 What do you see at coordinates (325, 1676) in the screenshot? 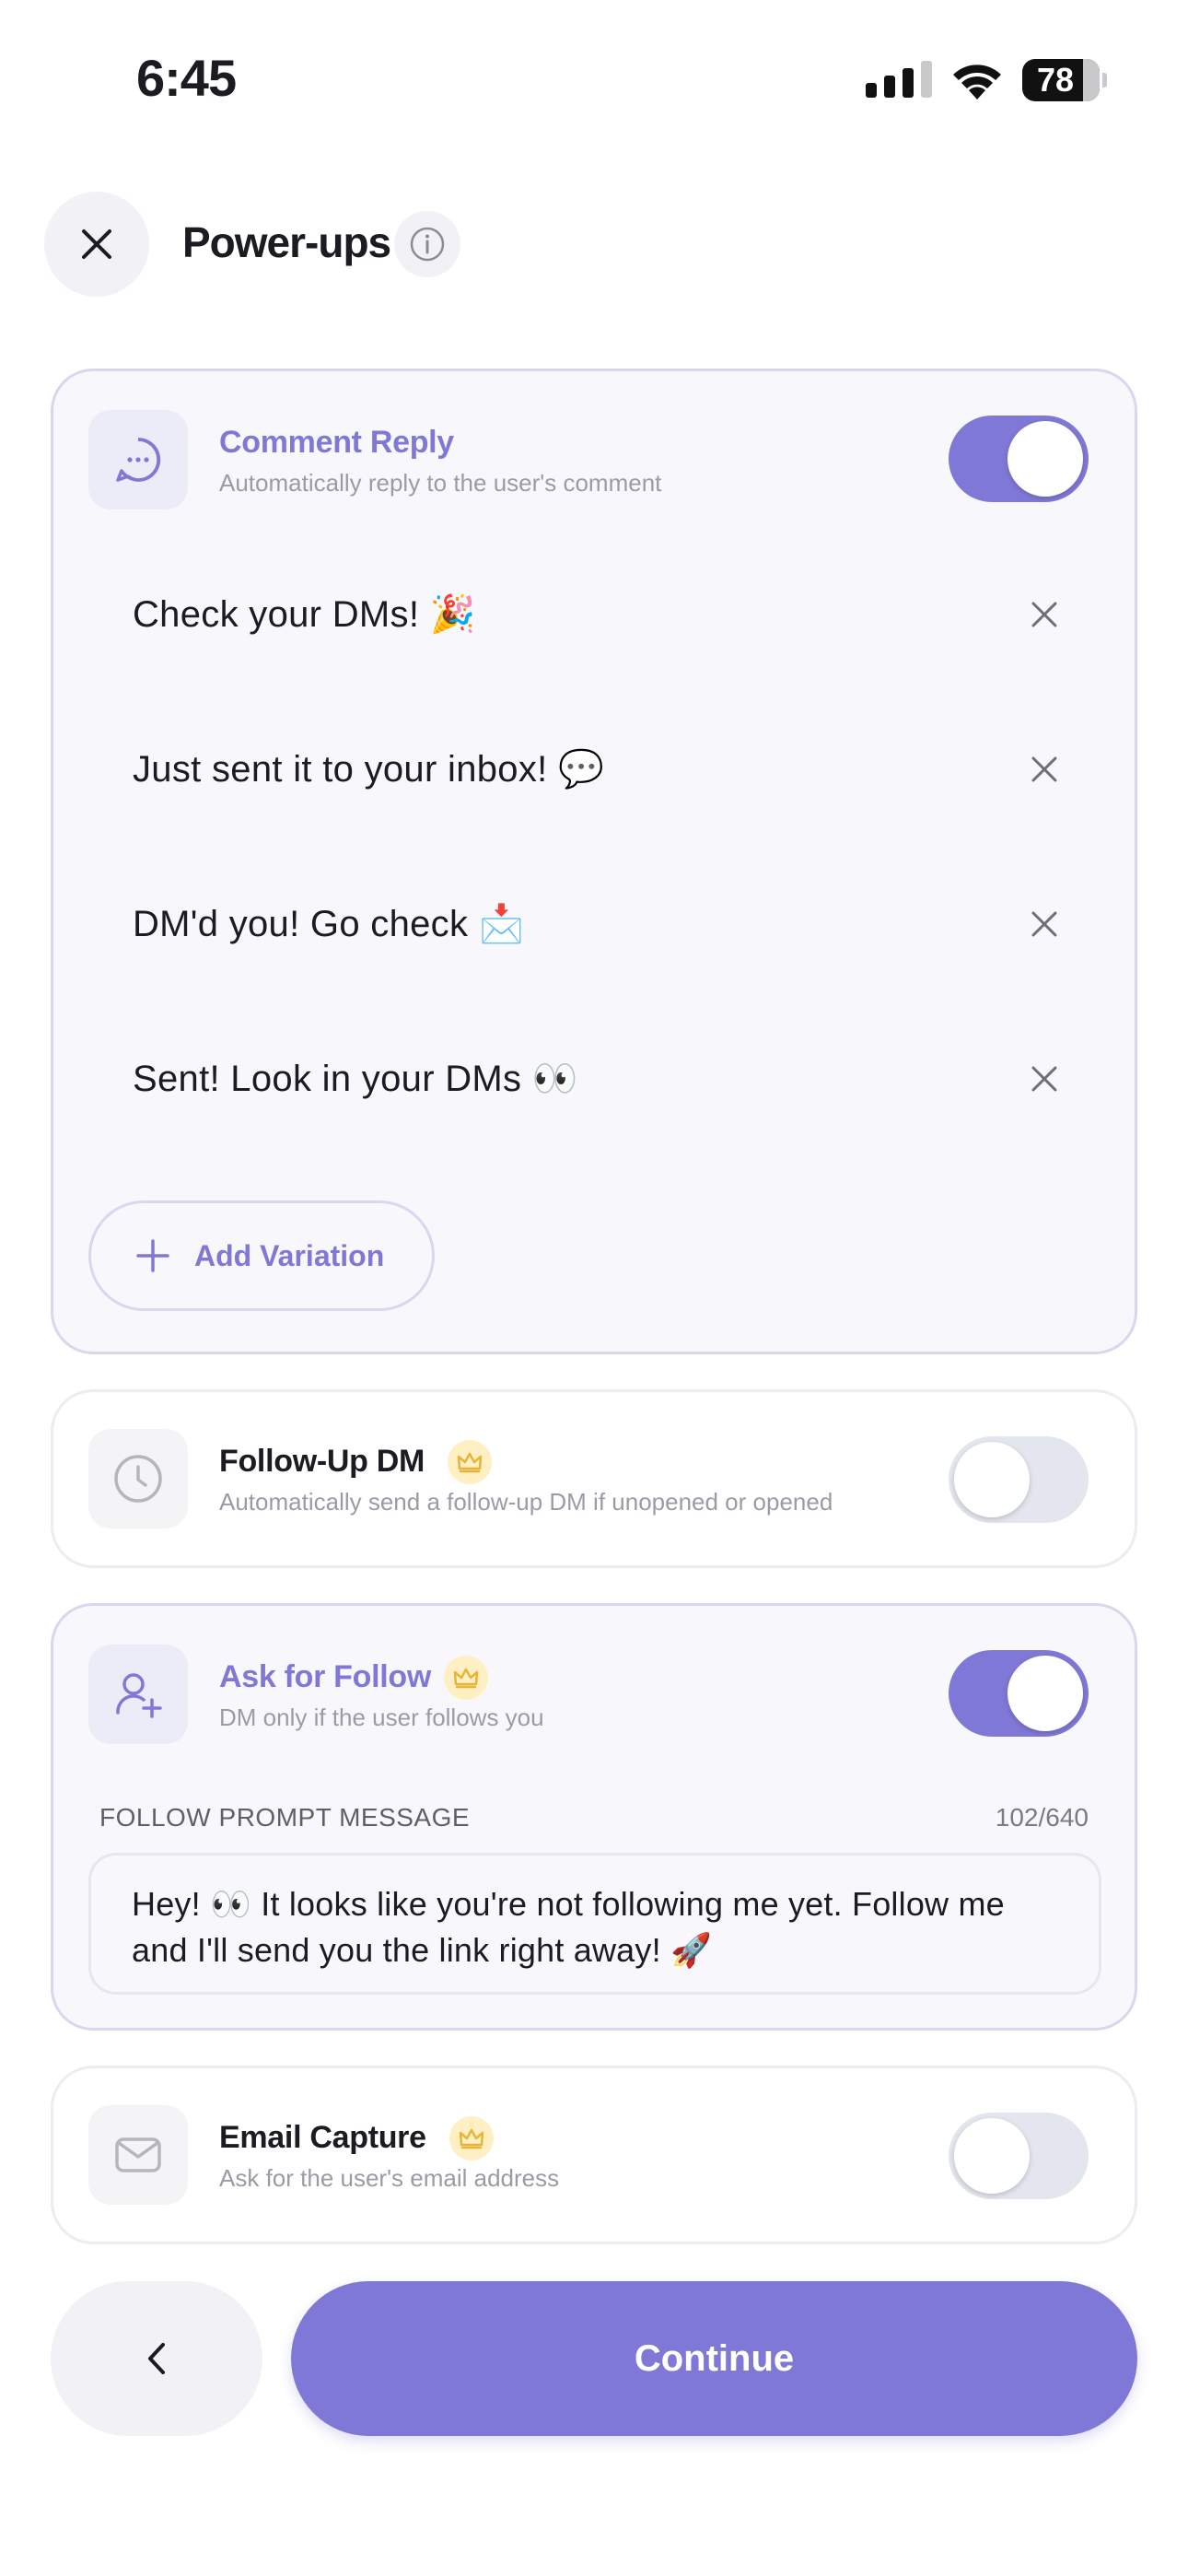
I see `ask-for-follow-title: Ask for Follow` at bounding box center [325, 1676].